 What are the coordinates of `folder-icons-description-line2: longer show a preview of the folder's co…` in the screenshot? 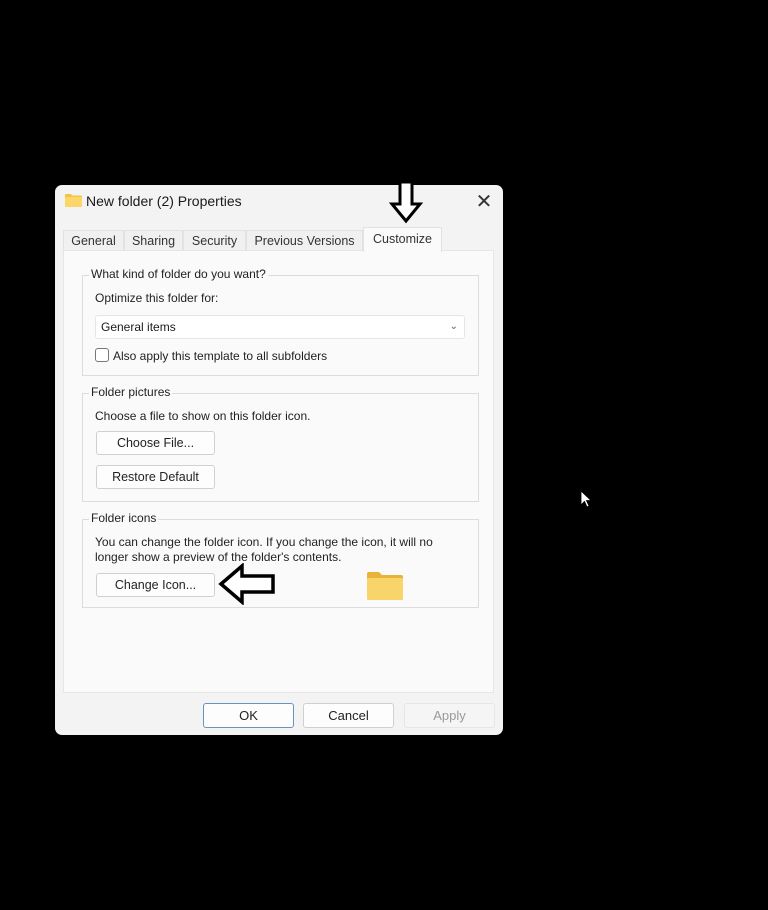 It's located at (218, 557).